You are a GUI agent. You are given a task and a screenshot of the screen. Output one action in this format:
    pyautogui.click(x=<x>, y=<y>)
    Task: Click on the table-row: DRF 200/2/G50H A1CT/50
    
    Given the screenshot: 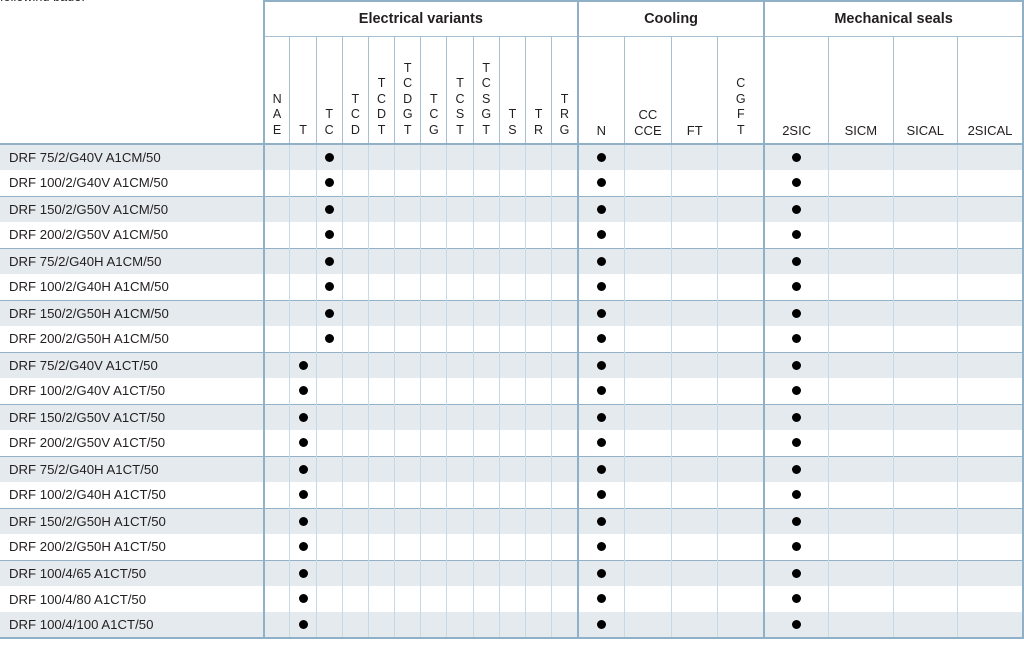 What is the action you would take?
    pyautogui.click(x=512, y=547)
    